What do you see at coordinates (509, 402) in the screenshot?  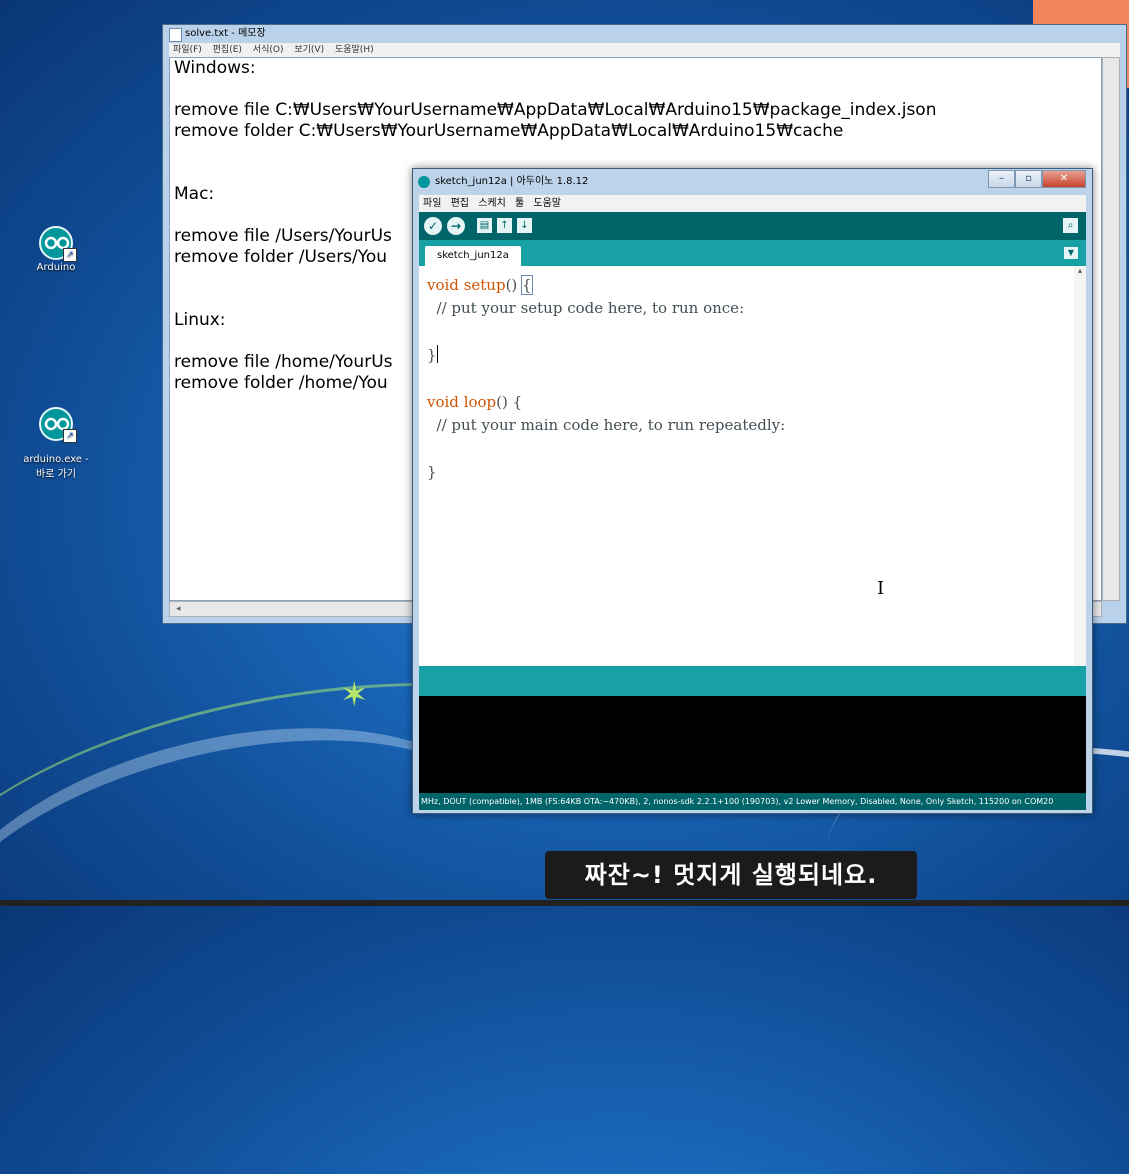 I see `code-text: () {` at bounding box center [509, 402].